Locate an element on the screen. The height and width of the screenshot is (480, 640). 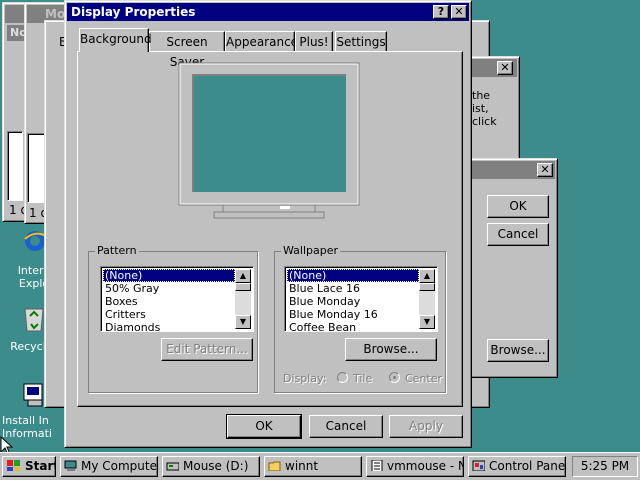
message-text-1: the is located at coordinates (481, 95).